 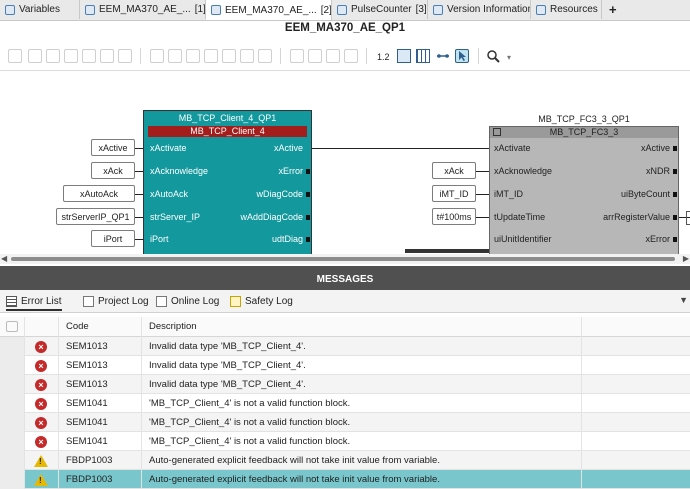 I want to click on order-icon, so click(x=333, y=56).